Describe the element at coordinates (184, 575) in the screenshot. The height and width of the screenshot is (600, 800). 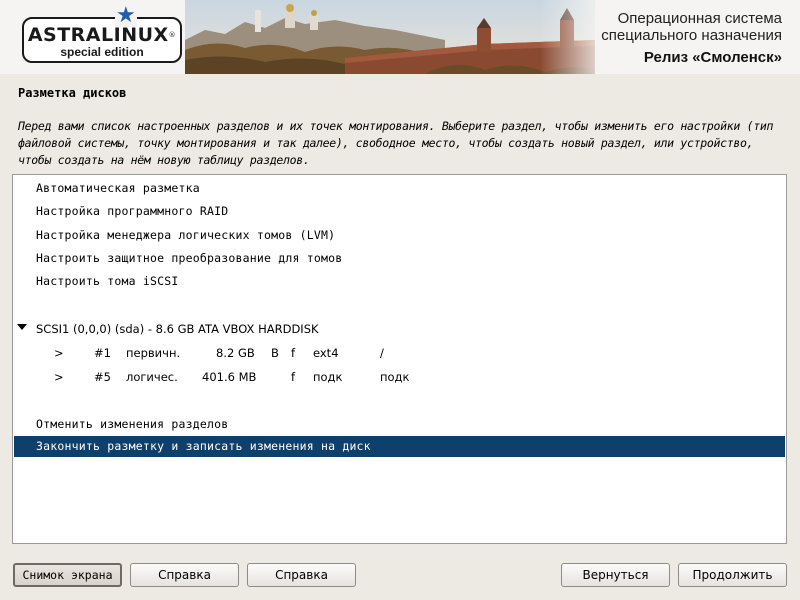
I see `help-button: Справка` at that location.